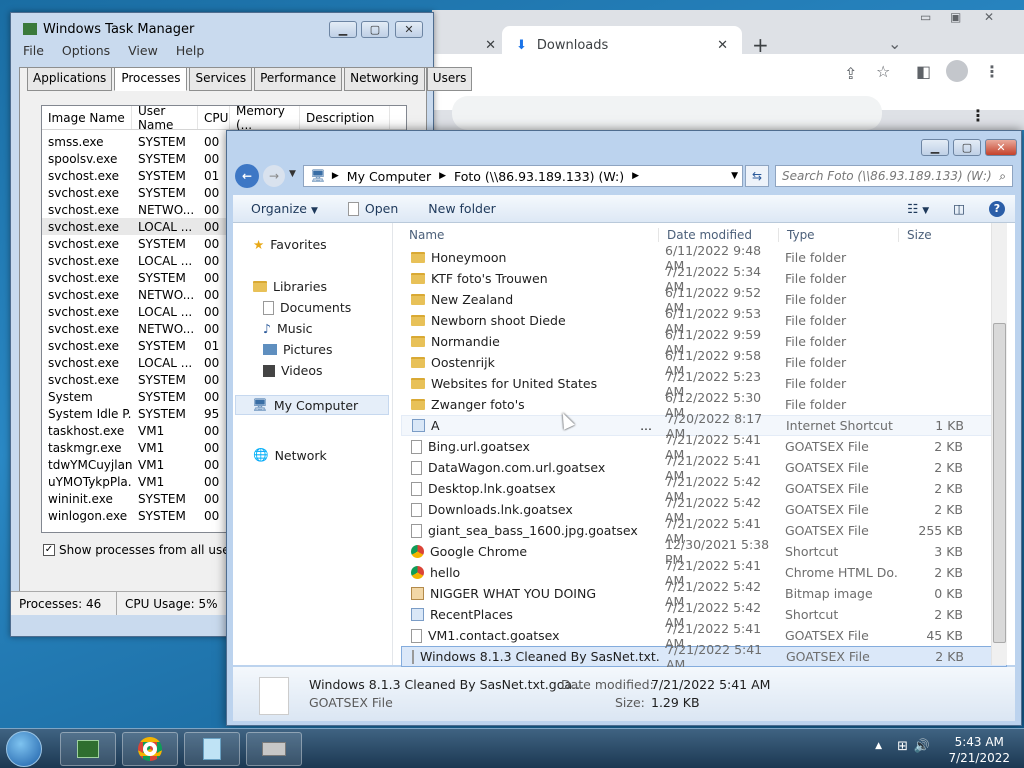  I want to click on tab-users: Users, so click(449, 79).